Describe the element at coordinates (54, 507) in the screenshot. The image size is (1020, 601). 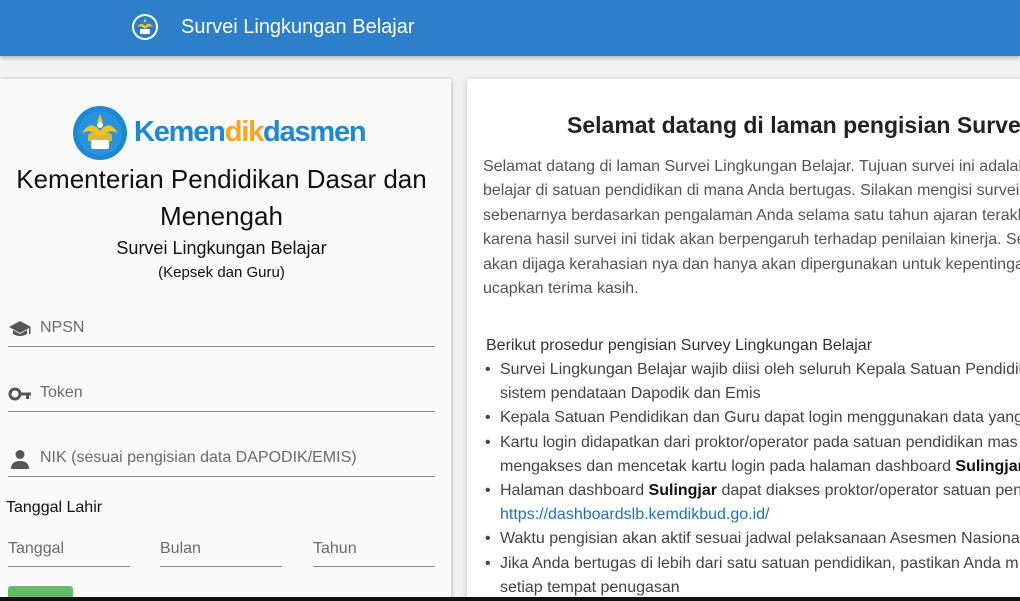
I see `birthdate-label: Tanggal Lahir` at that location.